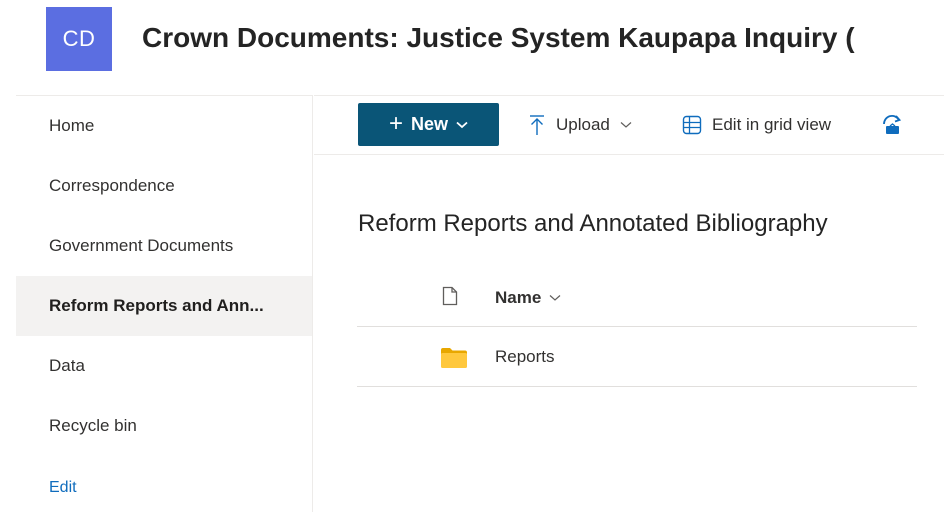 The width and height of the screenshot is (944, 512). I want to click on nav-item-label: Government Documents, so click(141, 245).